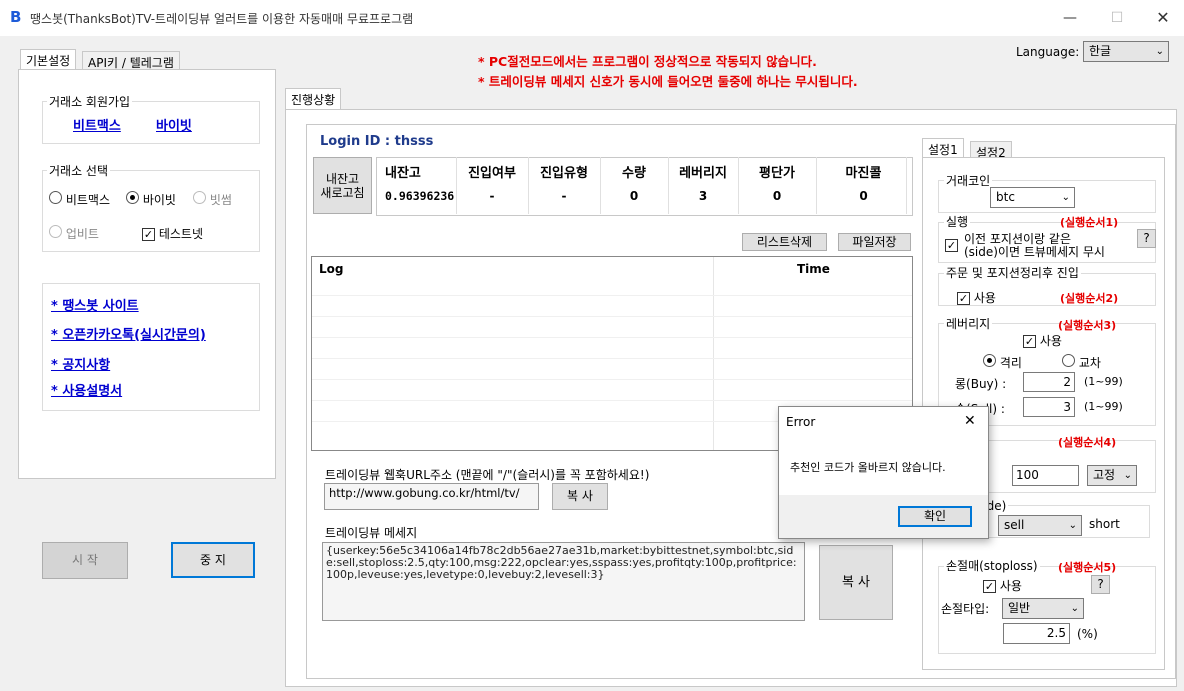  Describe the element at coordinates (1010, 586) in the screenshot. I see `stoploss-use-label: 사용` at that location.